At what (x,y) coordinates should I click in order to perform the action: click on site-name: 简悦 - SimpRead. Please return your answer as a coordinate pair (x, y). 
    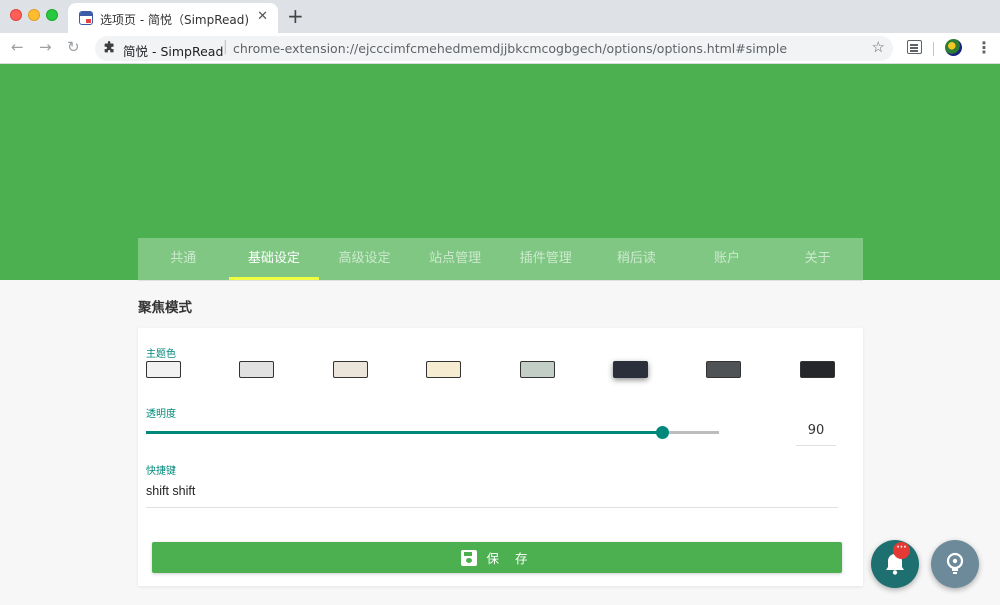
    Looking at the image, I should click on (173, 51).